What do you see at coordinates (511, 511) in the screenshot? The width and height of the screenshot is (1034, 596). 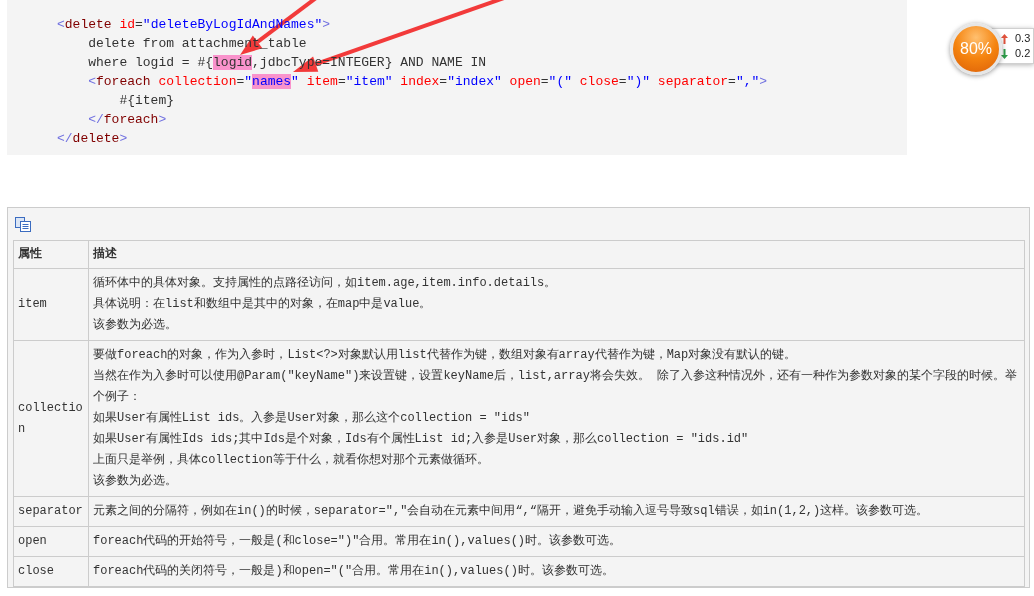 I see `description-text: 元素之间的分隔符，例如在in()的时候，separator=","会自动在元素中间用“,“隔开，避免手动输入逗号导致sql错误，如in(1,2,)这样。该参数可选。` at bounding box center [511, 511].